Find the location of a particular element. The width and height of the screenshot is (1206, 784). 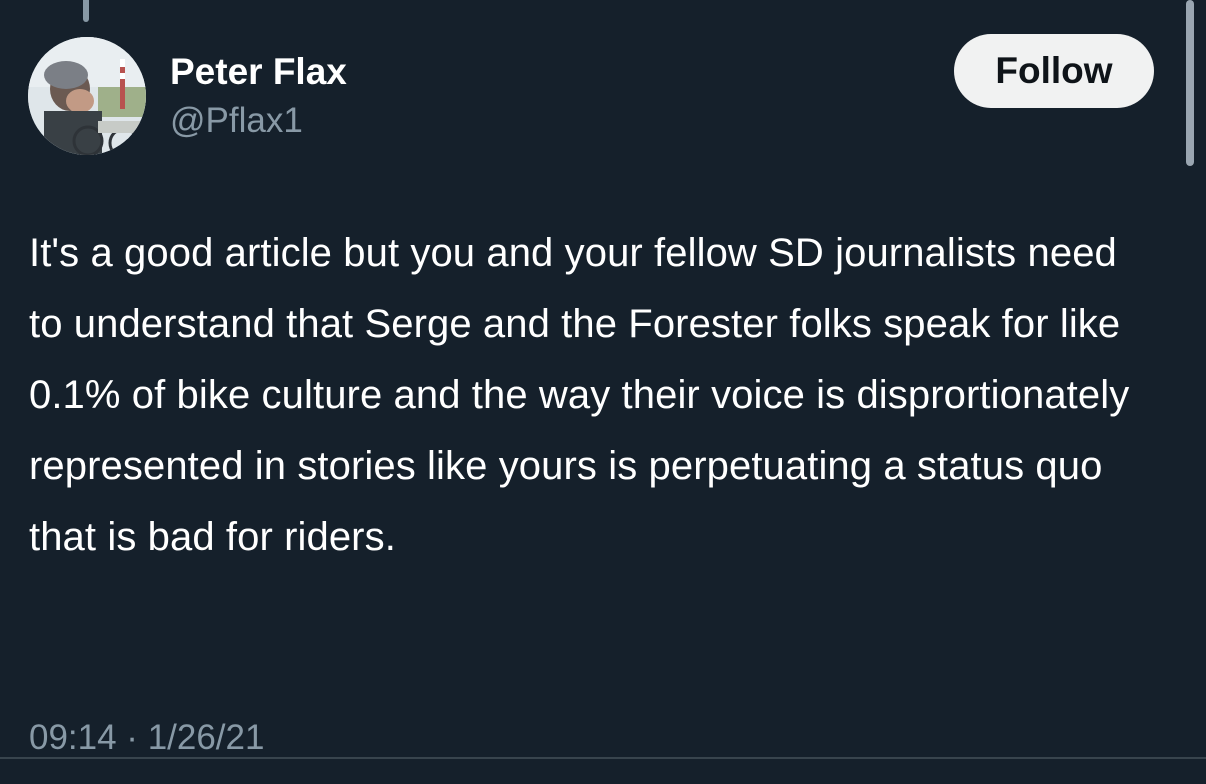

author-handle: @Pflax1 is located at coordinates (236, 121).